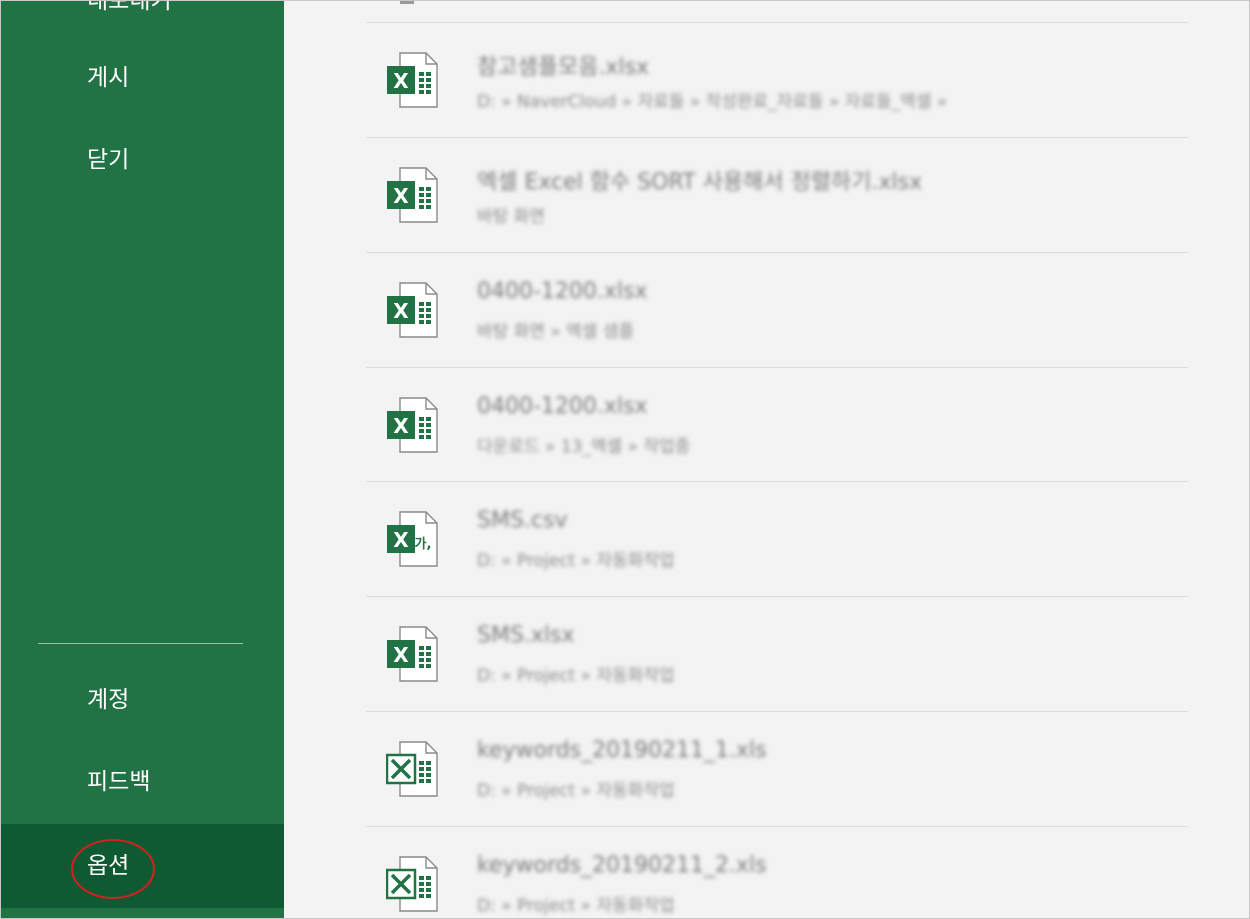  I want to click on sidebar-item-close: 닫기, so click(142, 160).